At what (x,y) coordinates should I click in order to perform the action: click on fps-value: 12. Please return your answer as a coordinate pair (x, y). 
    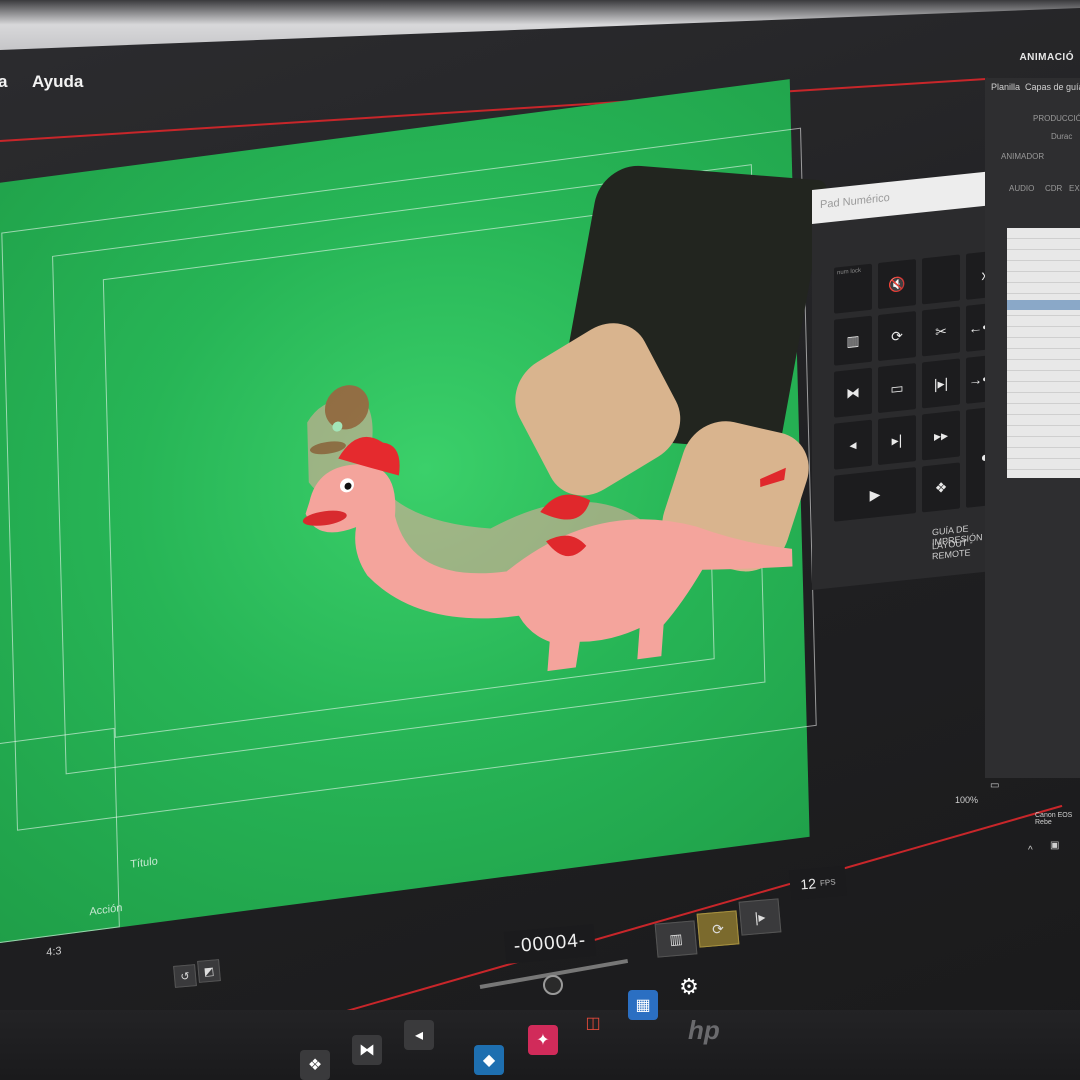
    Looking at the image, I should click on (808, 884).